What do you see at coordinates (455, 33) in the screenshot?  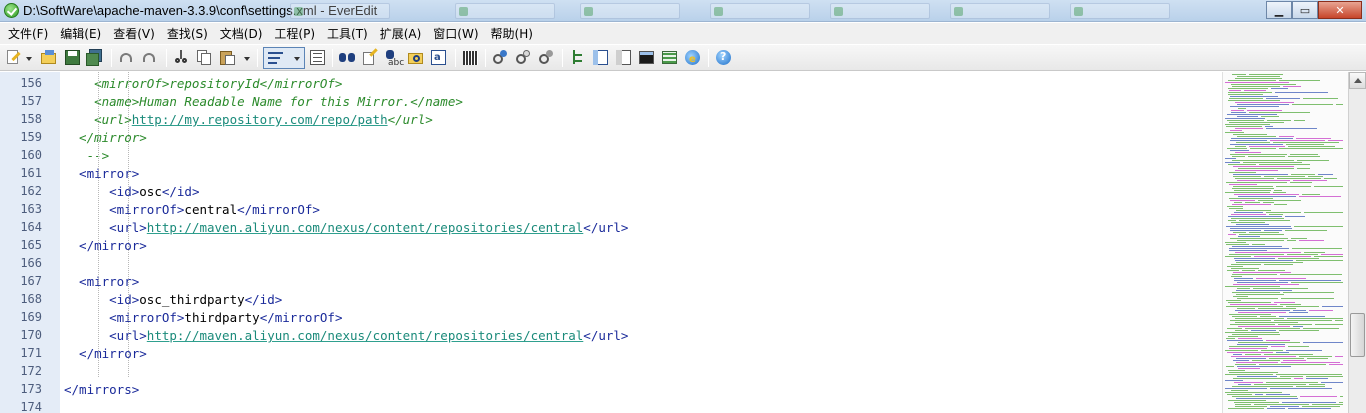 I see `menu-window: 窗口(W)` at bounding box center [455, 33].